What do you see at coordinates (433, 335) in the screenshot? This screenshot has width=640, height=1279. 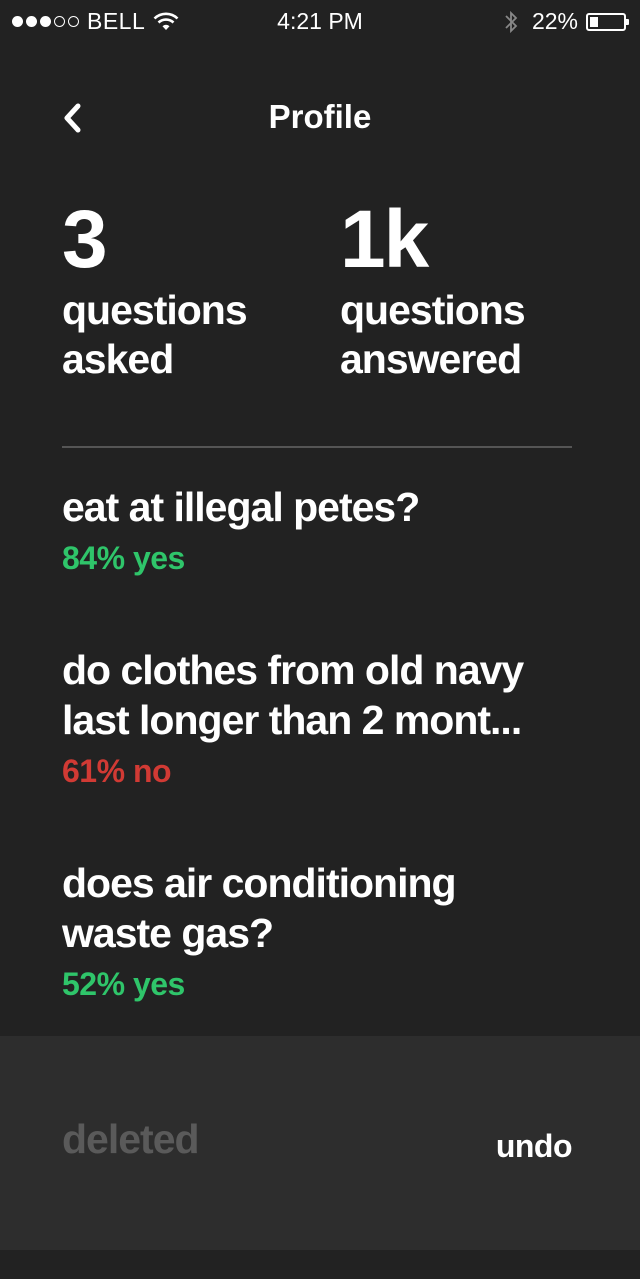 I see `stat-label: questions answered` at bounding box center [433, 335].